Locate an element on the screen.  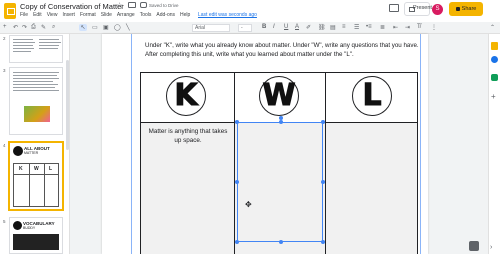
document-title: Copy of Conservation of Matter is located at coordinates (72, 6).